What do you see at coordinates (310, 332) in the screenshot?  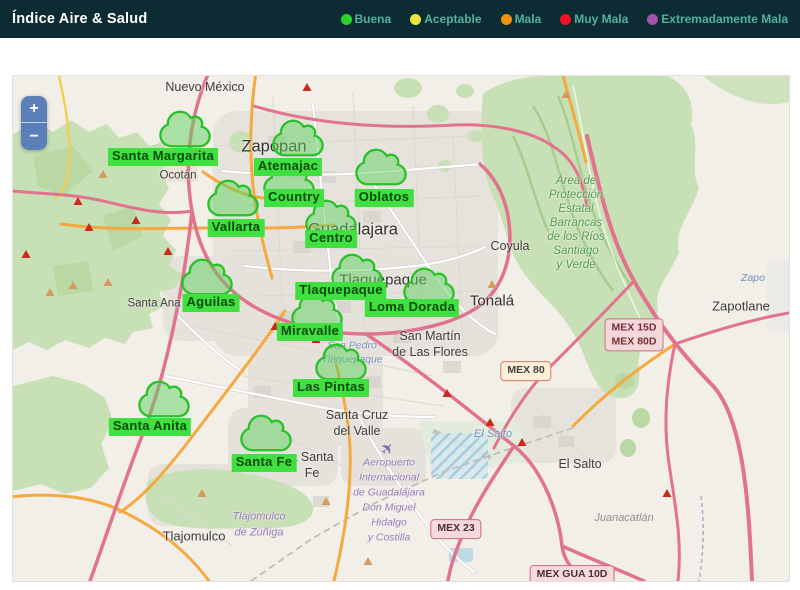 I see `station-label-miravalle: Miravalle` at bounding box center [310, 332].